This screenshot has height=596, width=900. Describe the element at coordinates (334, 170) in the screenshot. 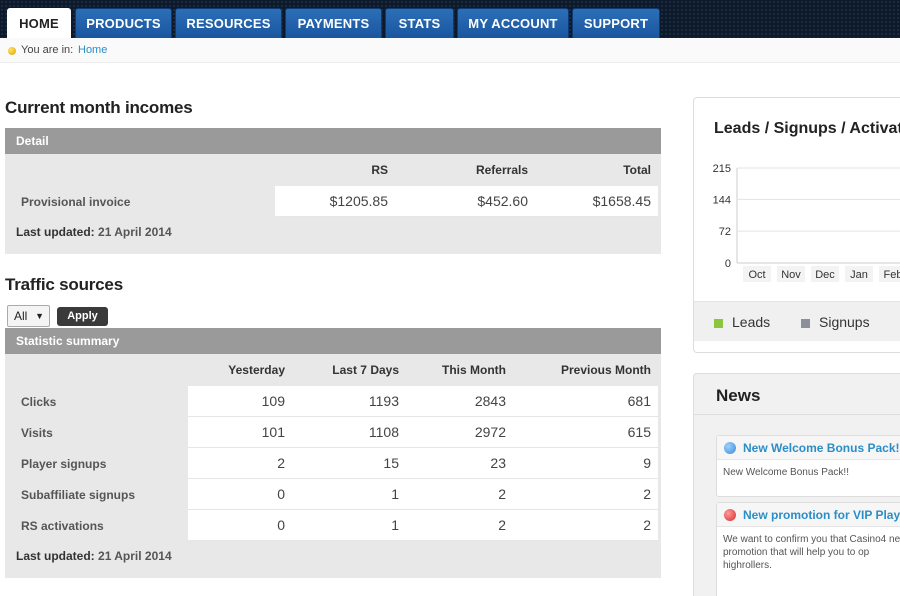

I see `incomes-header-row: RS Referrals Total` at that location.